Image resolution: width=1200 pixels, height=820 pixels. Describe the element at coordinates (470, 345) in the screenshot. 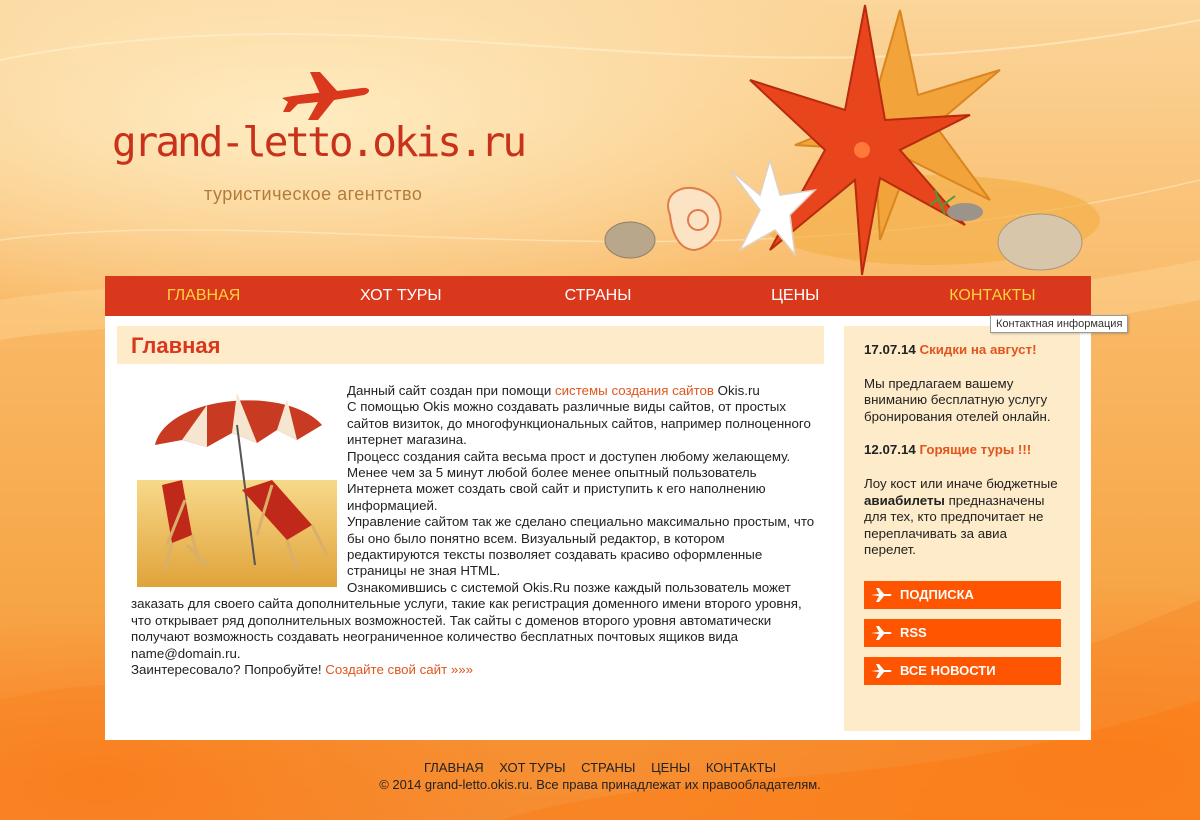

I see `page-title: Главная` at that location.